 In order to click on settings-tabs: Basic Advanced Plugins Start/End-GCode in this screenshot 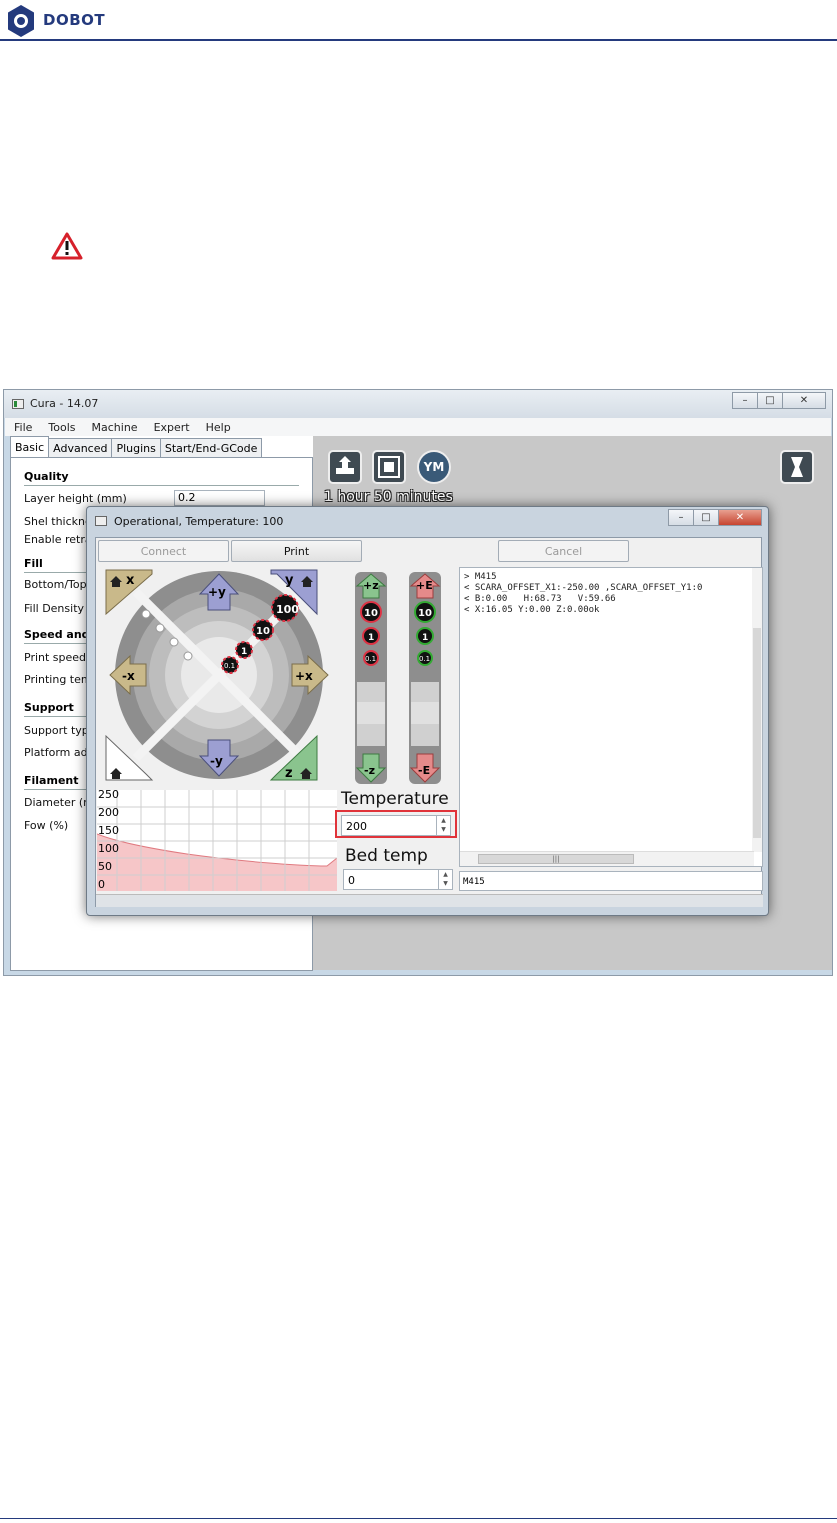, I will do `click(136, 447)`.